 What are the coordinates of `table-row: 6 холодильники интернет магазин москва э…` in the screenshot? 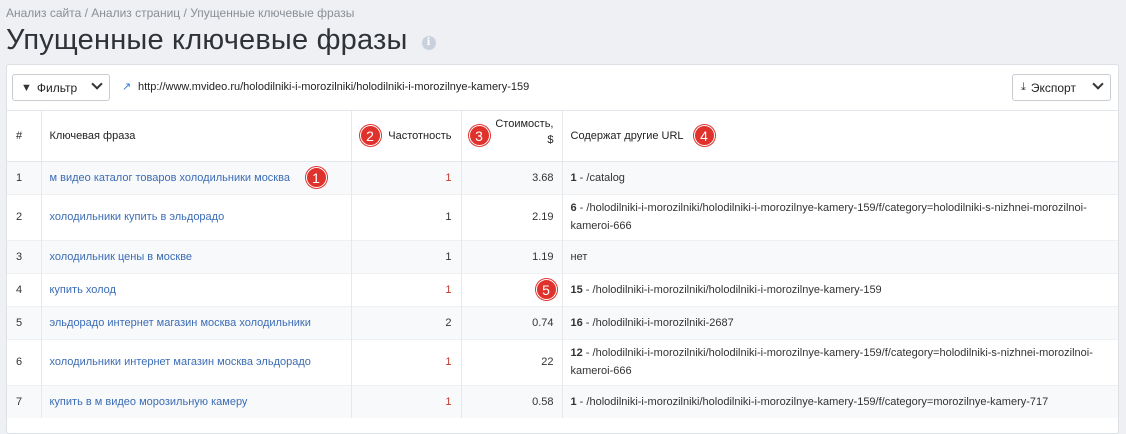 It's located at (562, 361).